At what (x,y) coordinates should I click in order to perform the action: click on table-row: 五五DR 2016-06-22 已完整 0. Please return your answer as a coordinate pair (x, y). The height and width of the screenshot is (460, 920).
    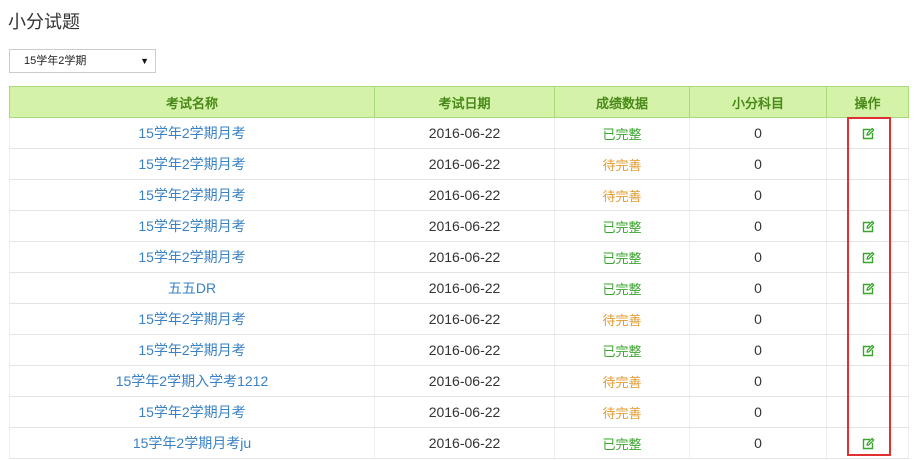
    Looking at the image, I should click on (459, 288).